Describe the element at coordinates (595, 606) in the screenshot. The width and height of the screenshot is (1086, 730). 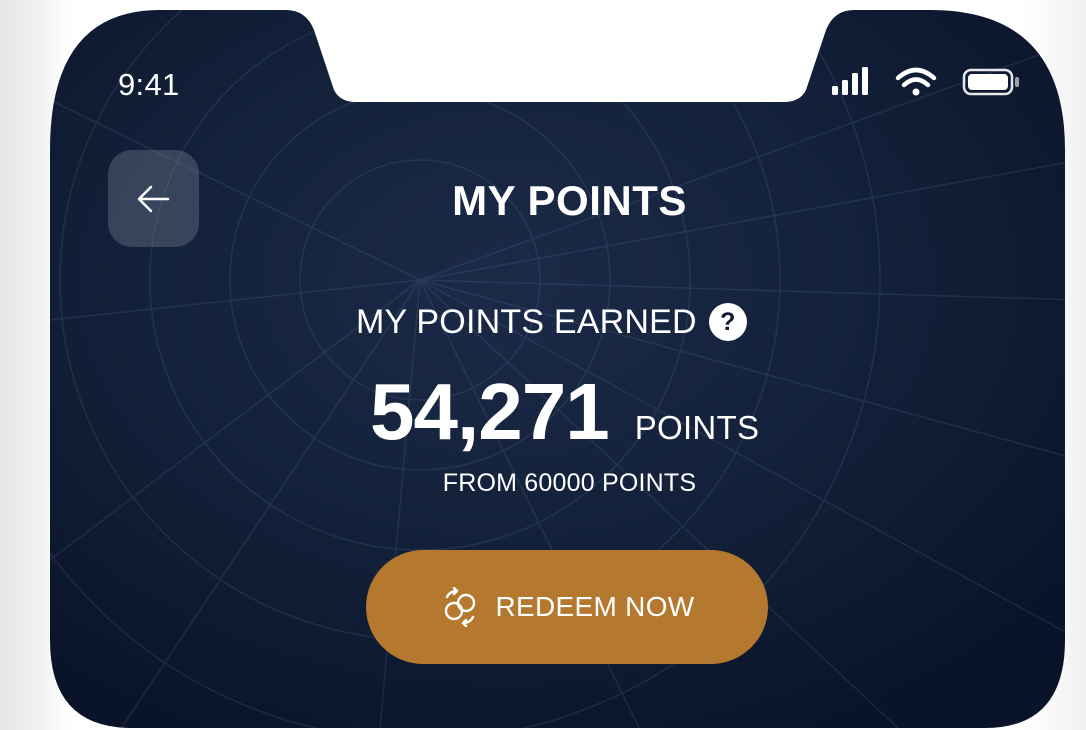
I see `redeem-now-label: REDEEM NOW` at that location.